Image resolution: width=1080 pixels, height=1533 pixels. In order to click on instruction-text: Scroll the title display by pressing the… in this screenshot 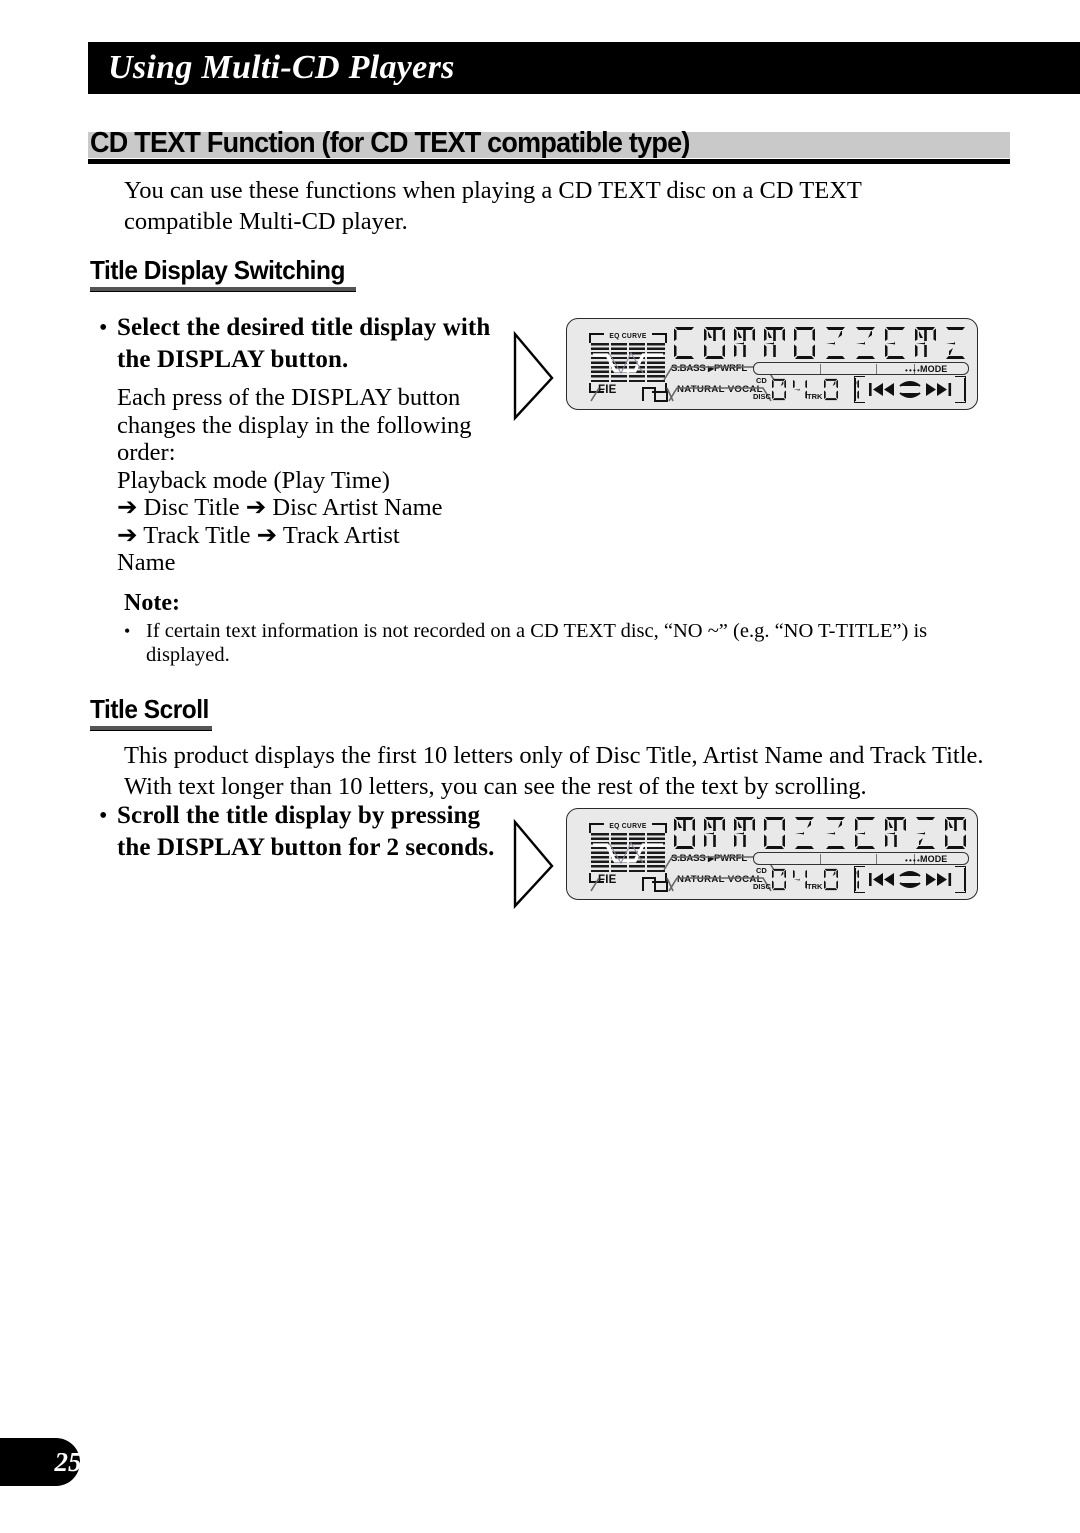, I will do `click(306, 831)`.